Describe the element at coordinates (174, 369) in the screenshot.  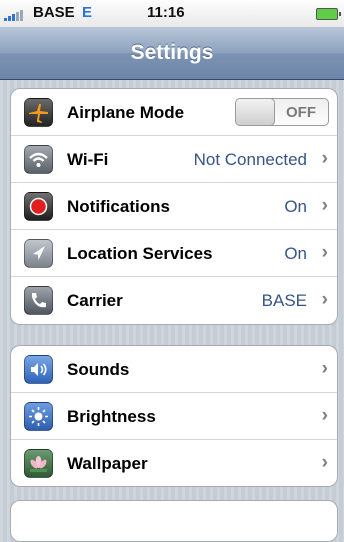
I see `settings-row-sounds: Sounds ›` at that location.